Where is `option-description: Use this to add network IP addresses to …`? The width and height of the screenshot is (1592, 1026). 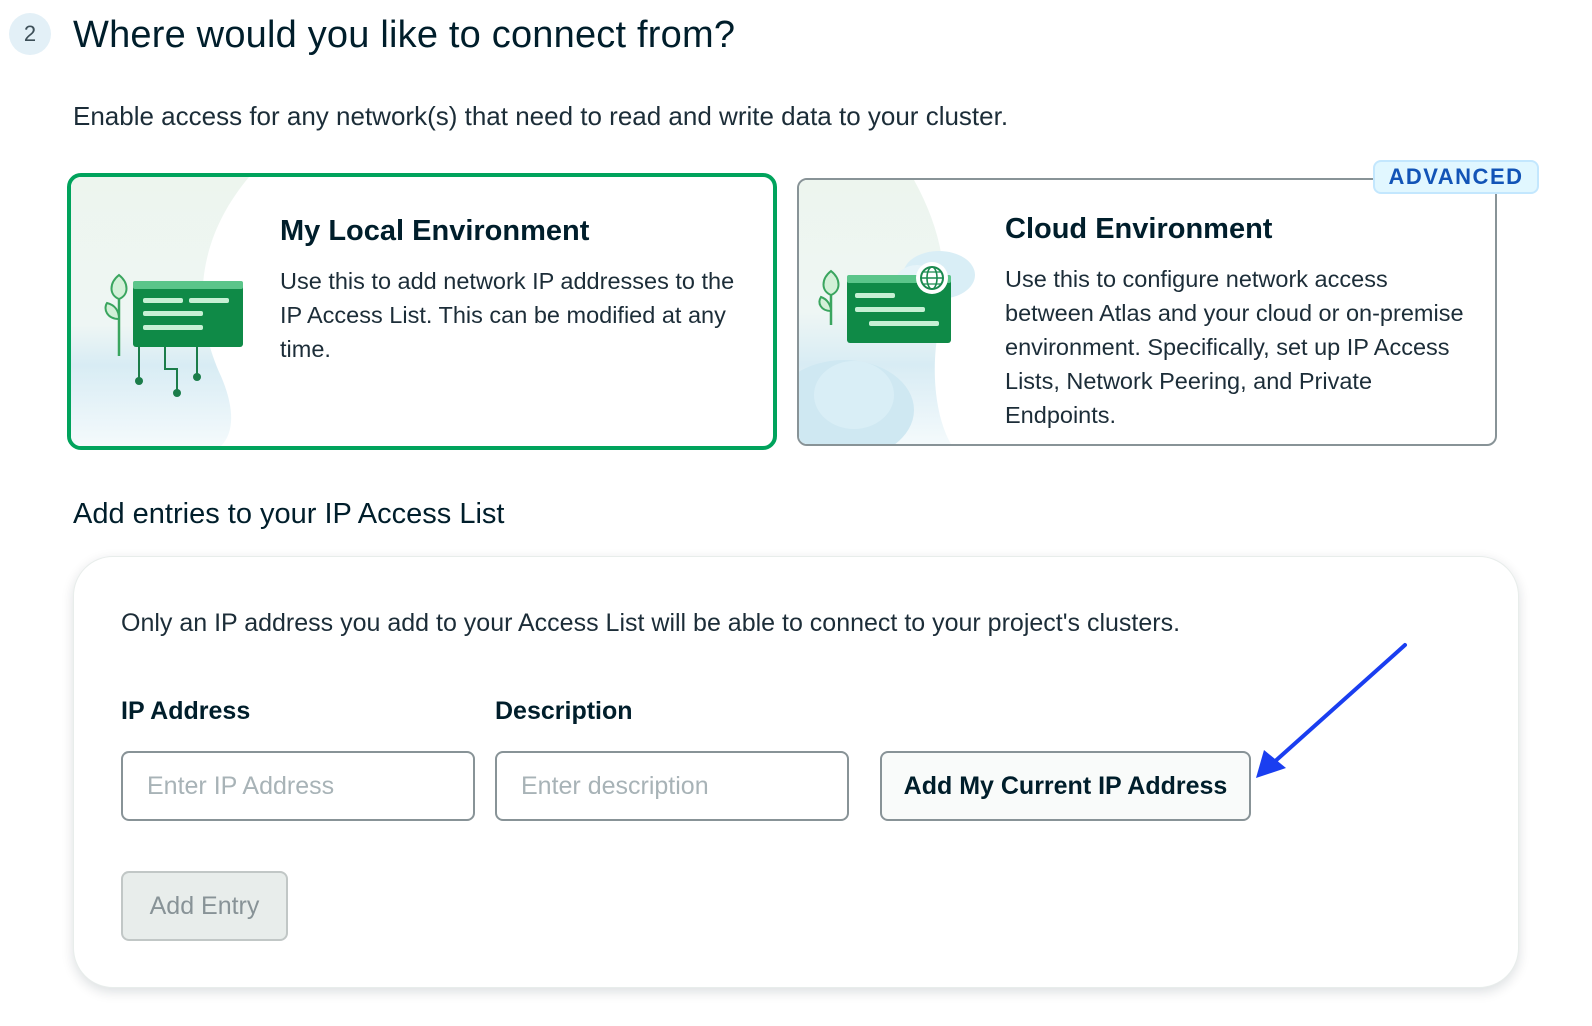
option-description: Use this to add network IP addresses to … is located at coordinates (507, 315).